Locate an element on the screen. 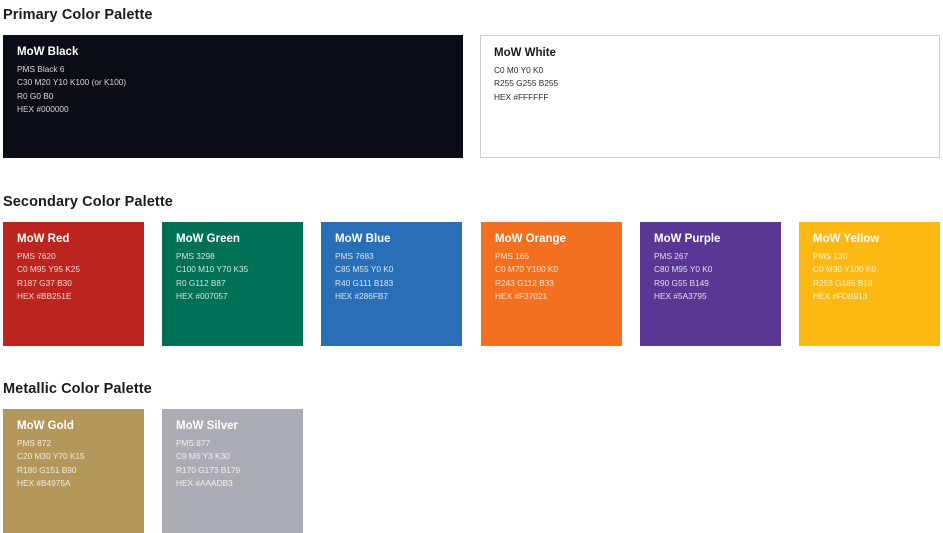  swatch-name: MoW Yellow is located at coordinates (846, 239).